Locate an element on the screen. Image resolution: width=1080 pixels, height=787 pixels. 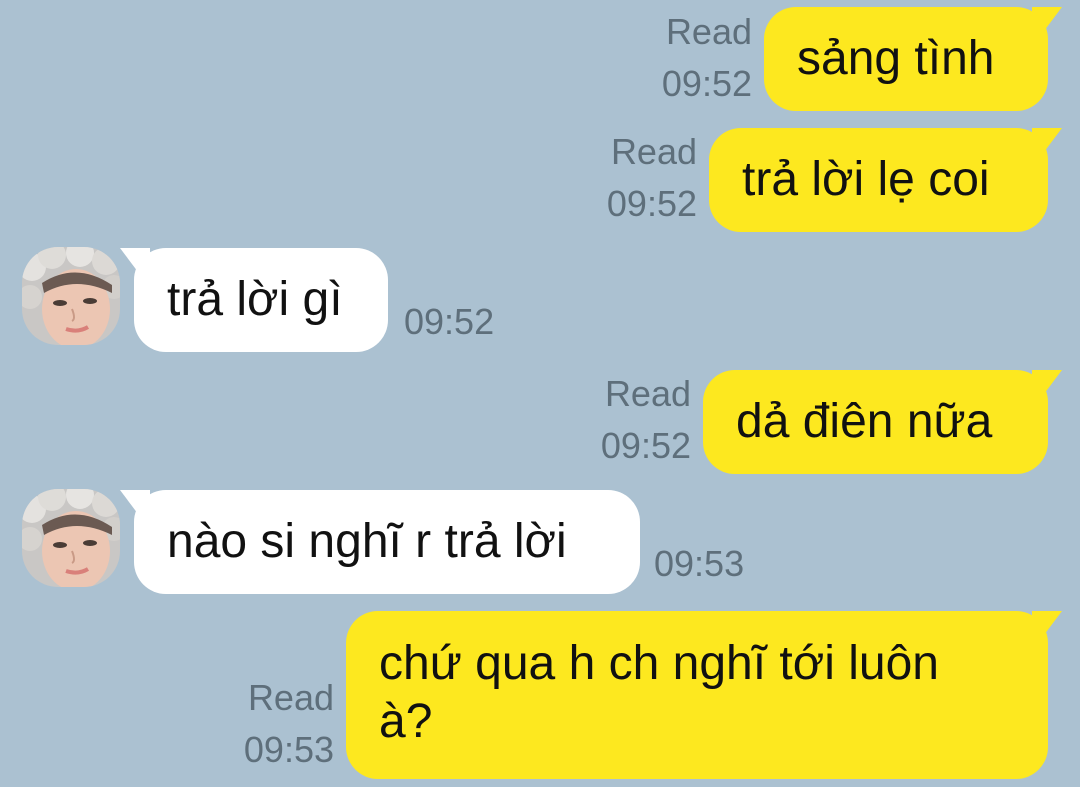
outgoing-message-bubble: dả điên nữa is located at coordinates (875, 422).